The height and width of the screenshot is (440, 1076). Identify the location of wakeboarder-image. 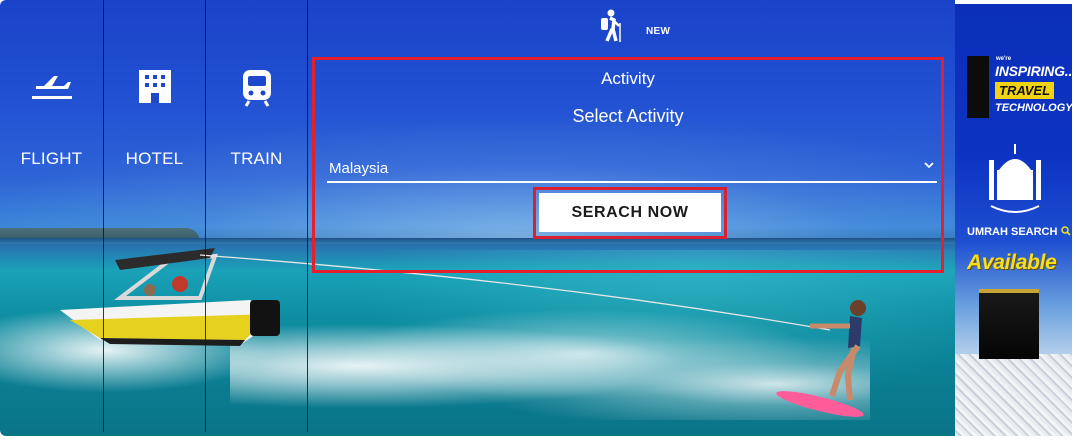
(821, 358).